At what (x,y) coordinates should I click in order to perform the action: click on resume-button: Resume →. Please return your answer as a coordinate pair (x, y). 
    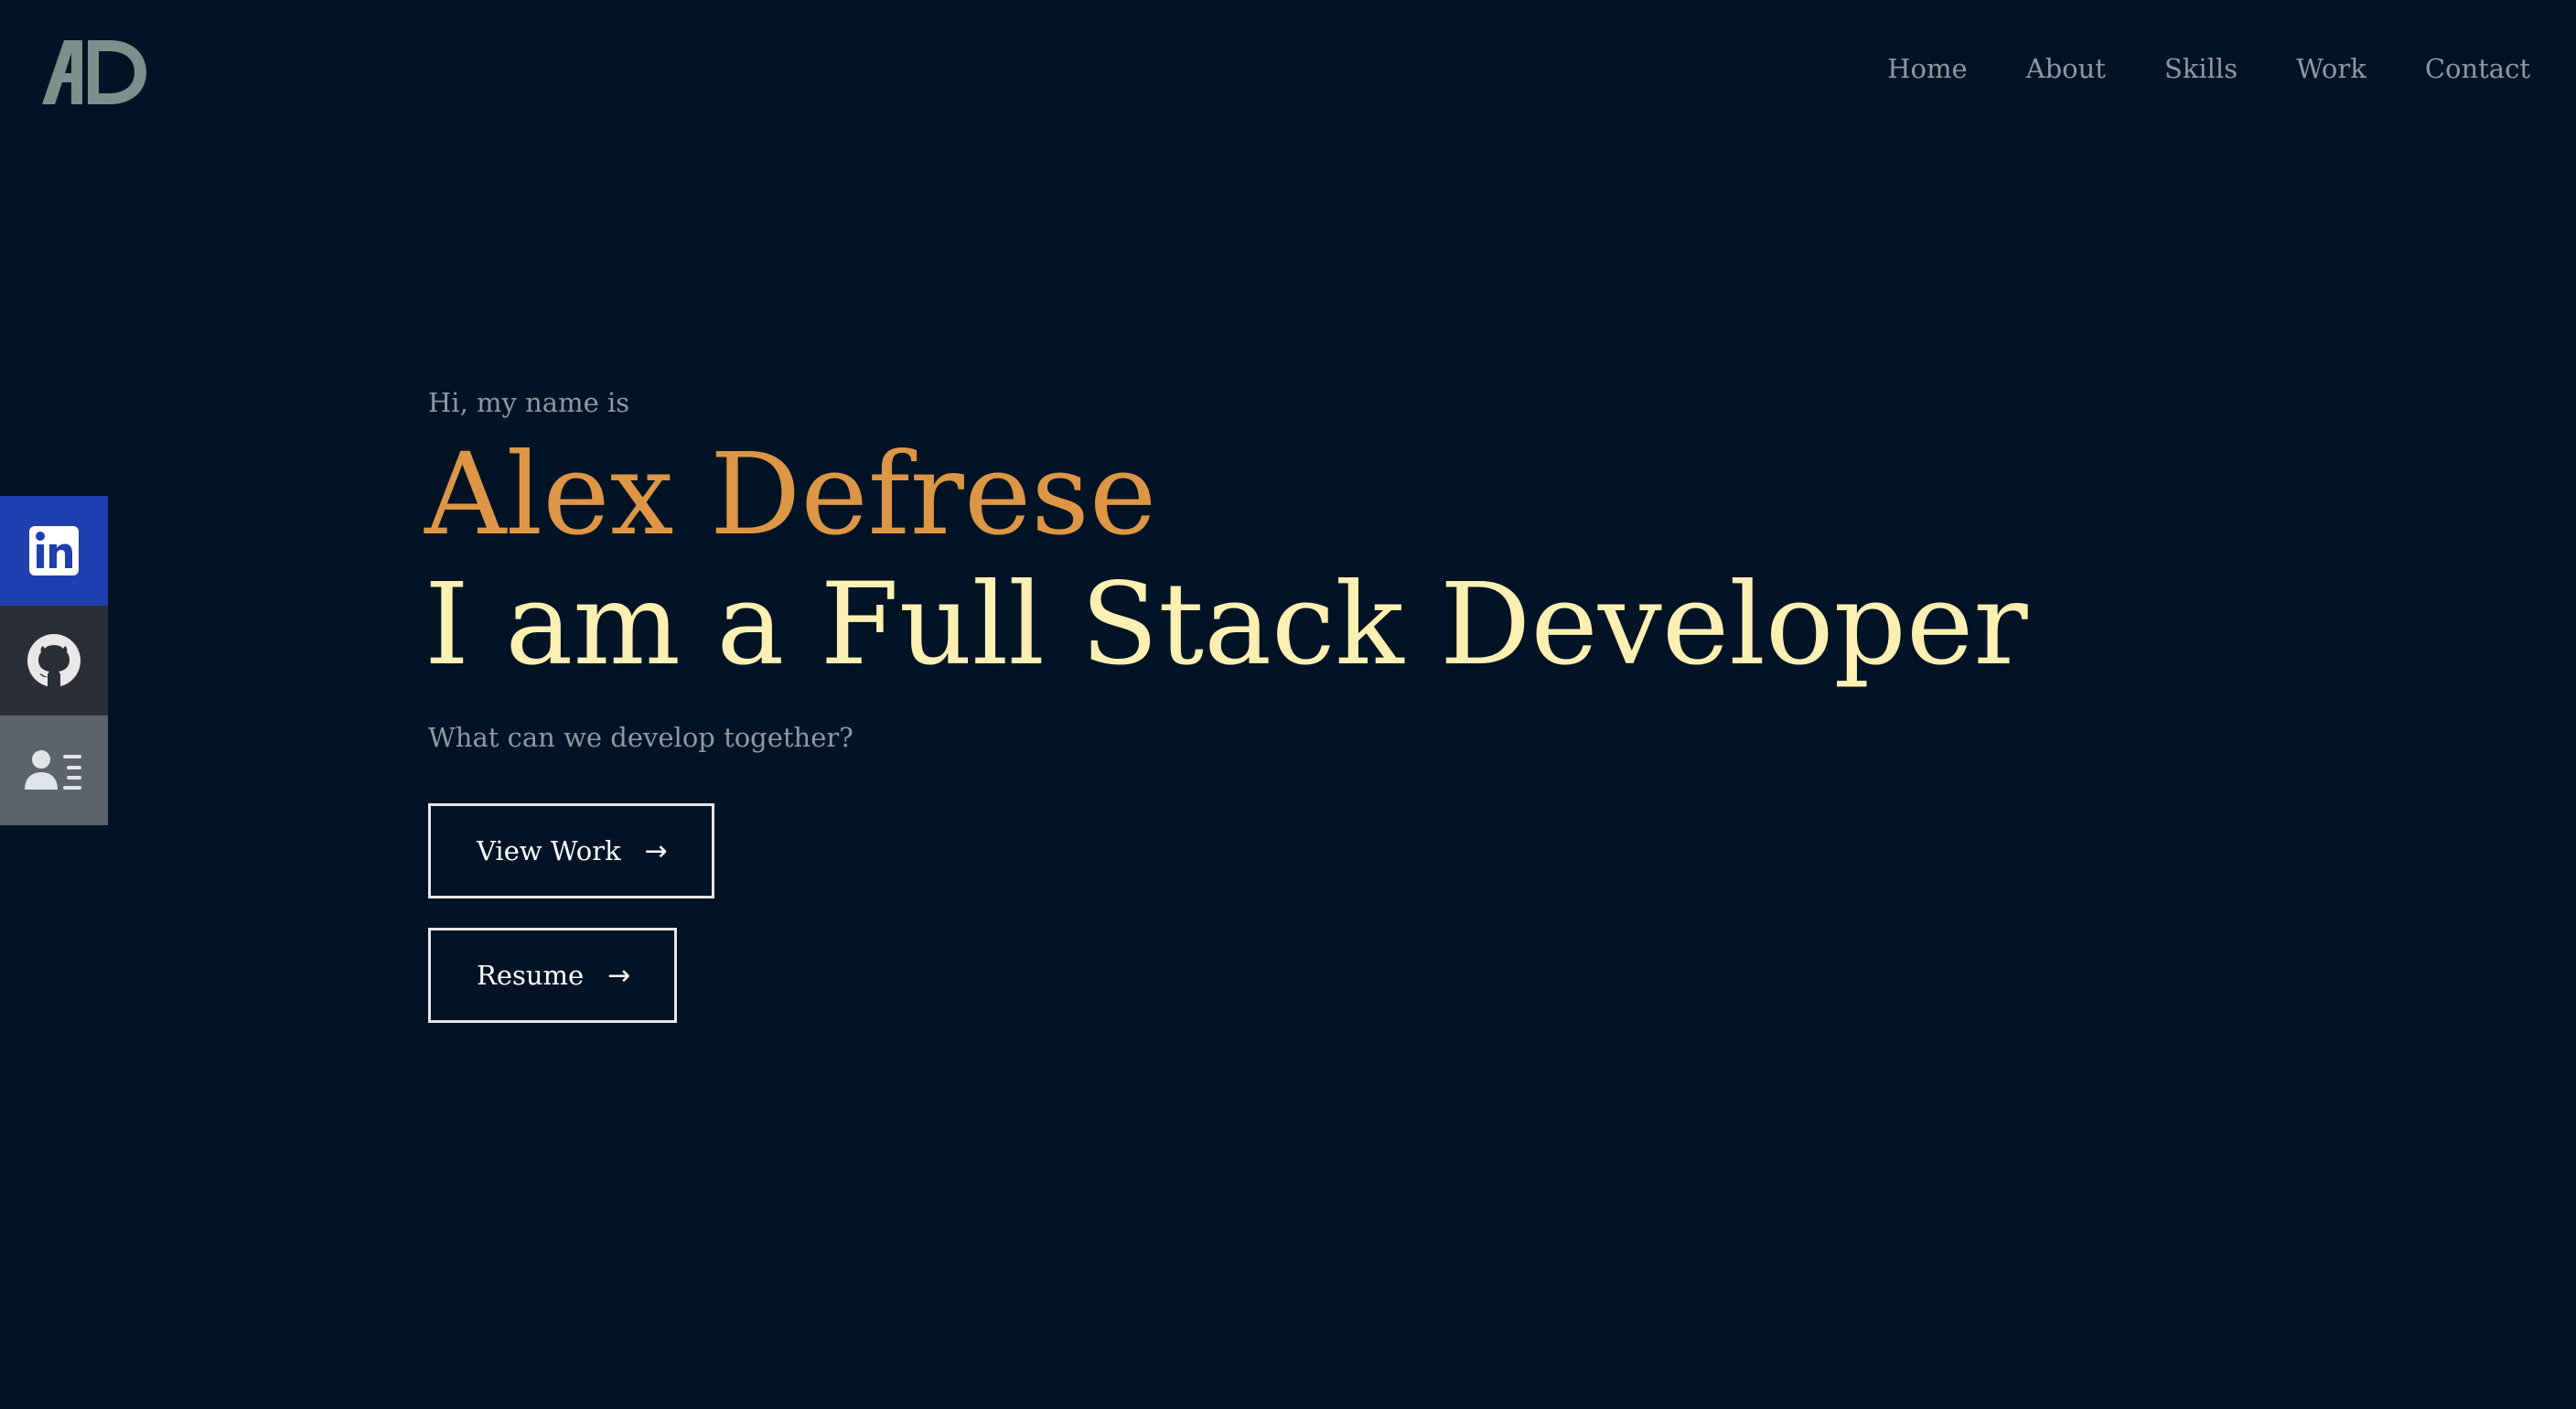
    Looking at the image, I should click on (553, 975).